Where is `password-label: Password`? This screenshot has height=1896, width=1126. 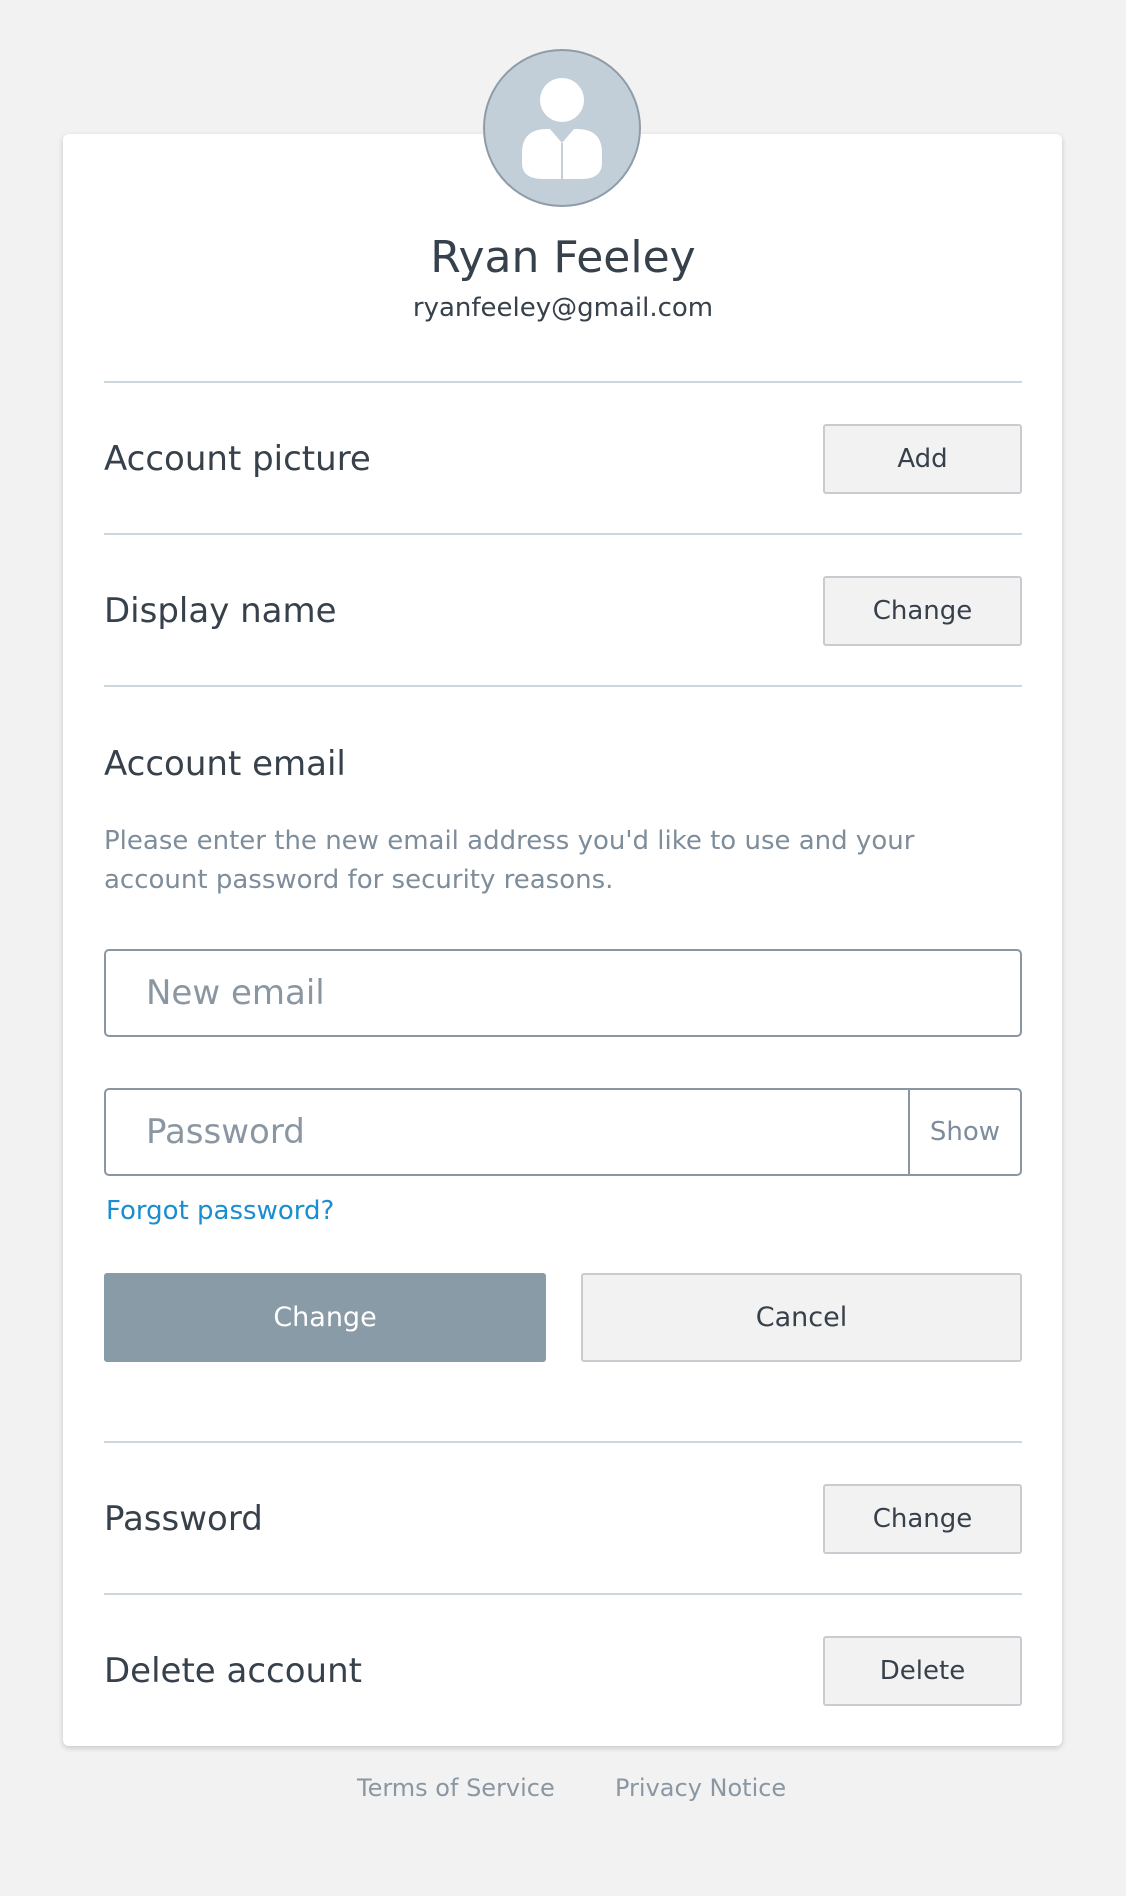 password-label: Password is located at coordinates (183, 1519).